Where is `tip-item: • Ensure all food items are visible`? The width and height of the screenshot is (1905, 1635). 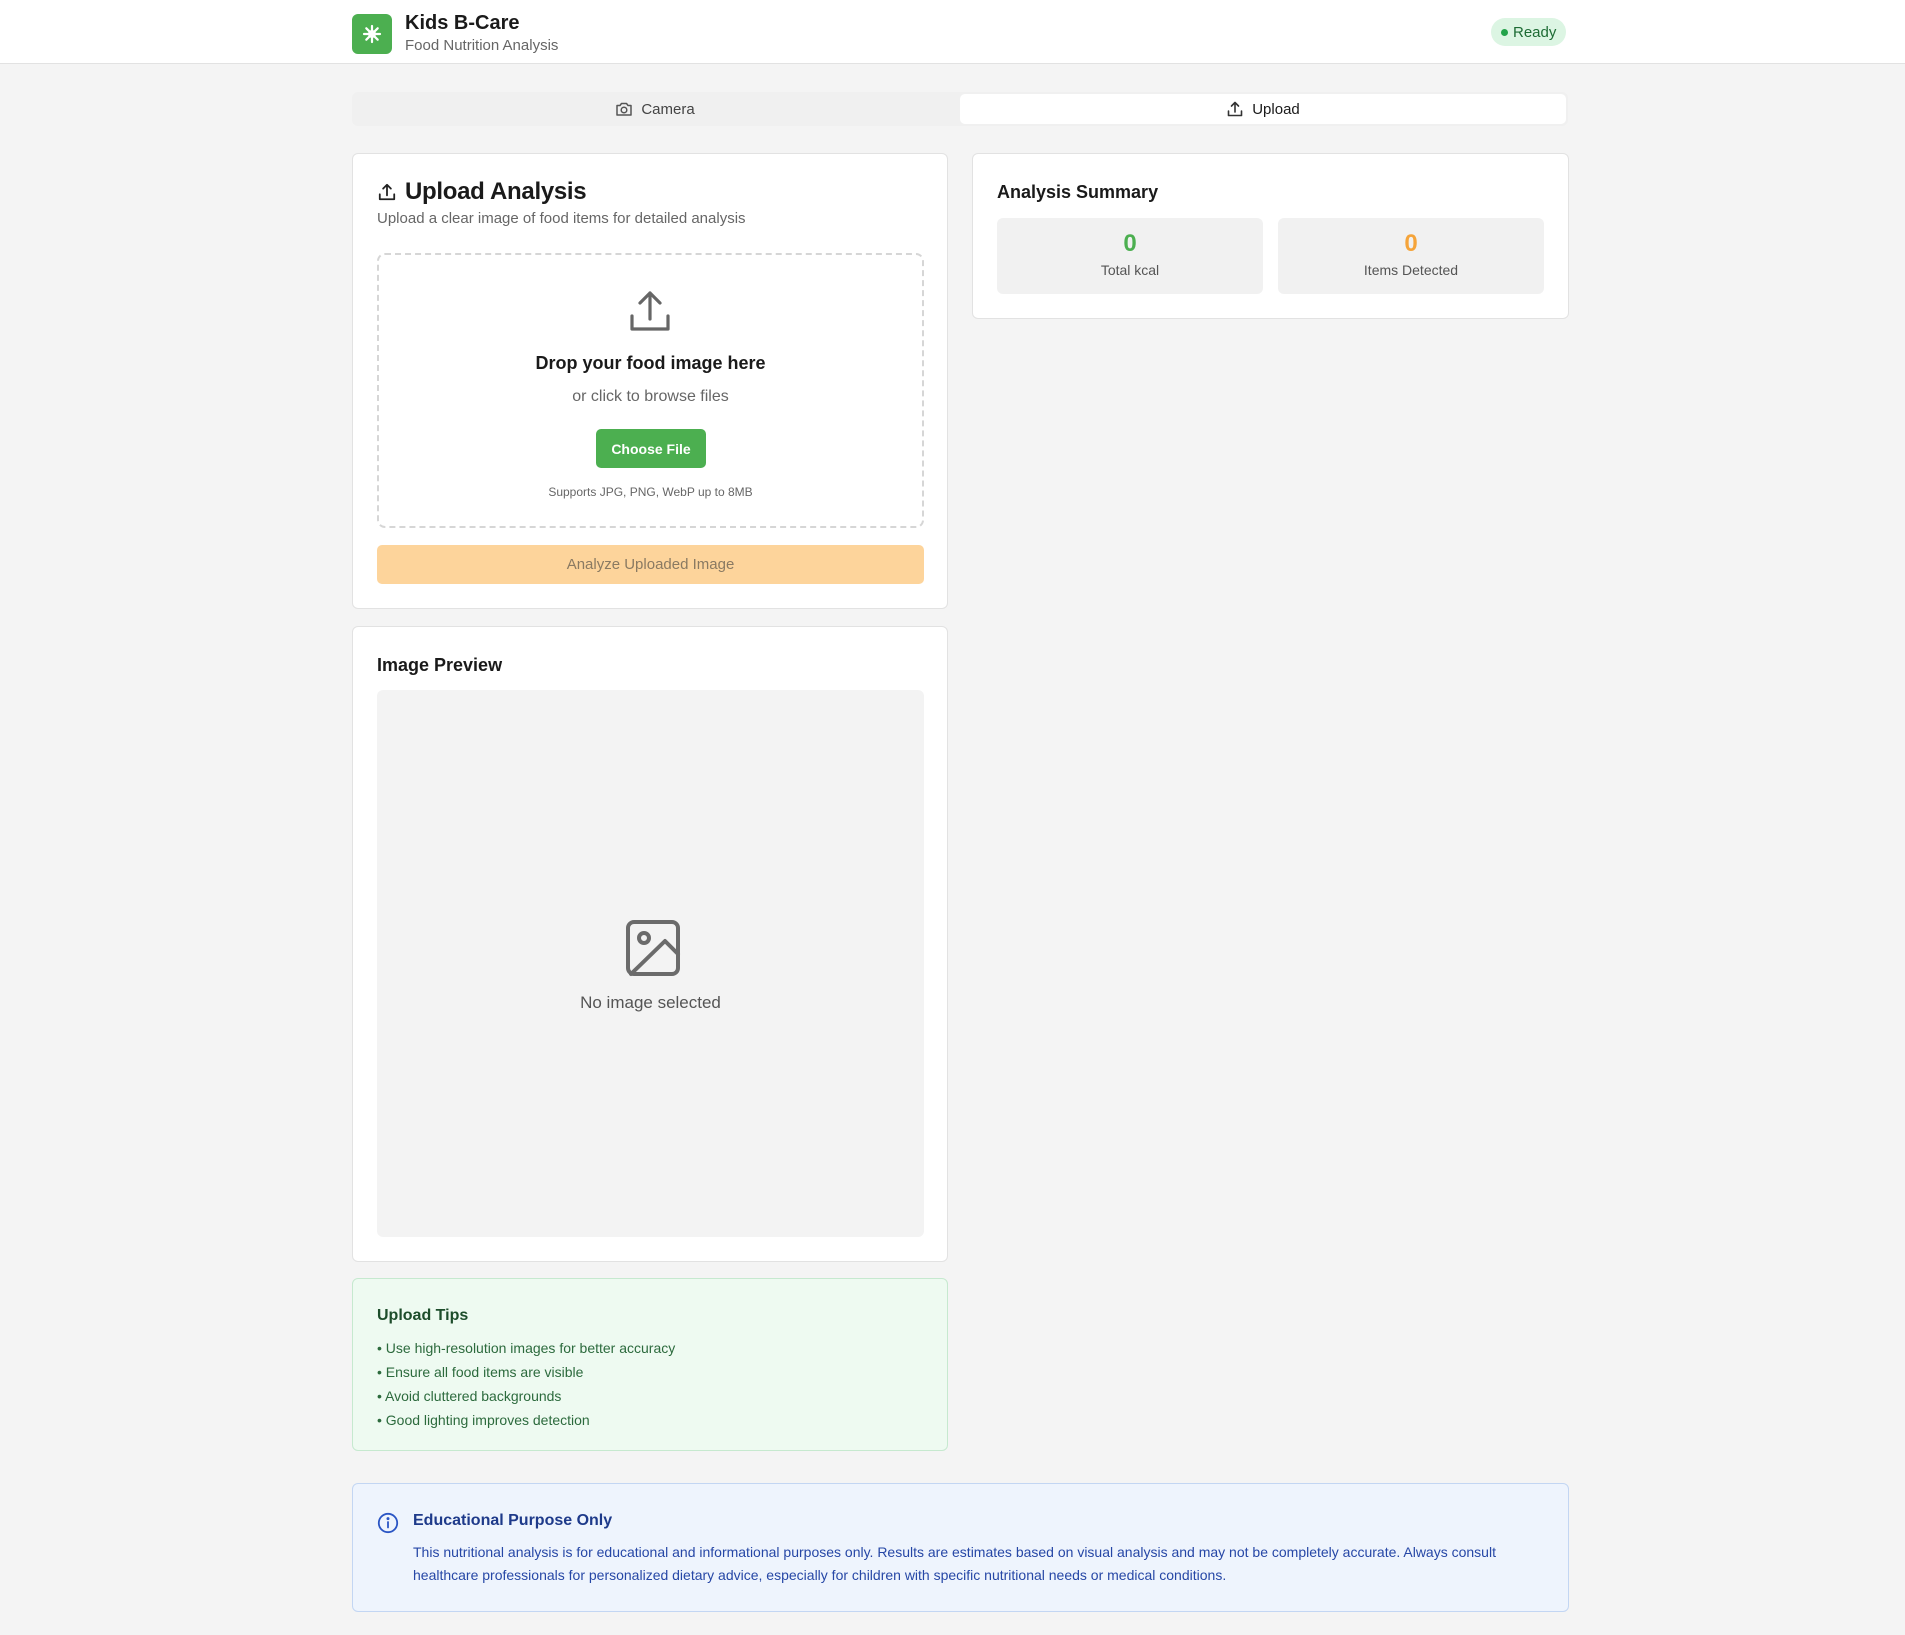 tip-item: • Ensure all food items are visible is located at coordinates (480, 1372).